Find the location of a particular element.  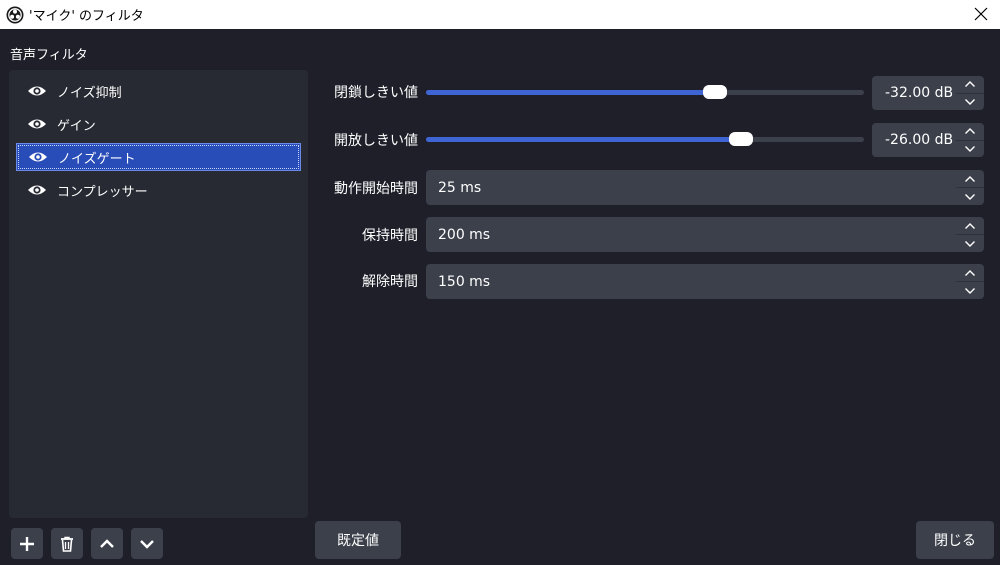

filter-item-label: コンプレッサー is located at coordinates (102, 192).